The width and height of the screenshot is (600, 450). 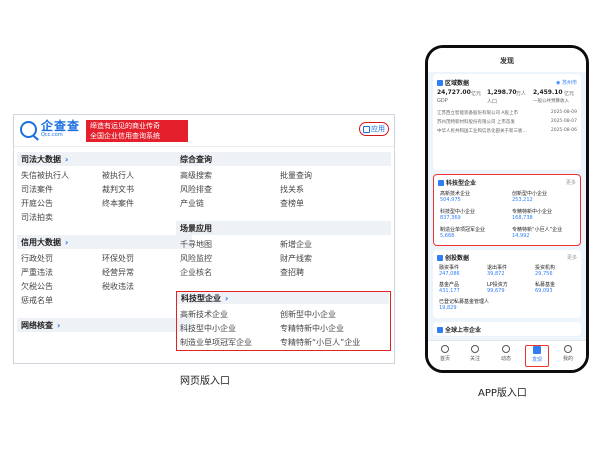 What do you see at coordinates (545, 284) in the screenshot?
I see `venture-item-5-label: 私募基金` at bounding box center [545, 284].